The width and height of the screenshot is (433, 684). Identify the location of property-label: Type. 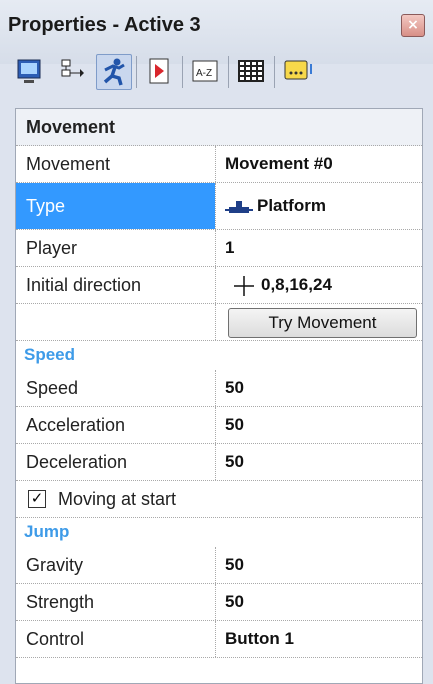
(46, 206).